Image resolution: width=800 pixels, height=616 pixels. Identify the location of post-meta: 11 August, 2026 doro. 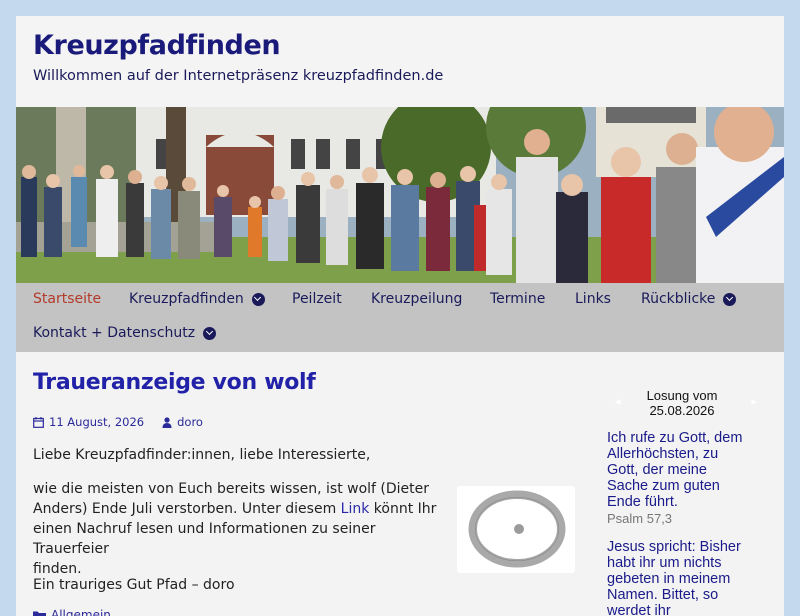
(118, 422).